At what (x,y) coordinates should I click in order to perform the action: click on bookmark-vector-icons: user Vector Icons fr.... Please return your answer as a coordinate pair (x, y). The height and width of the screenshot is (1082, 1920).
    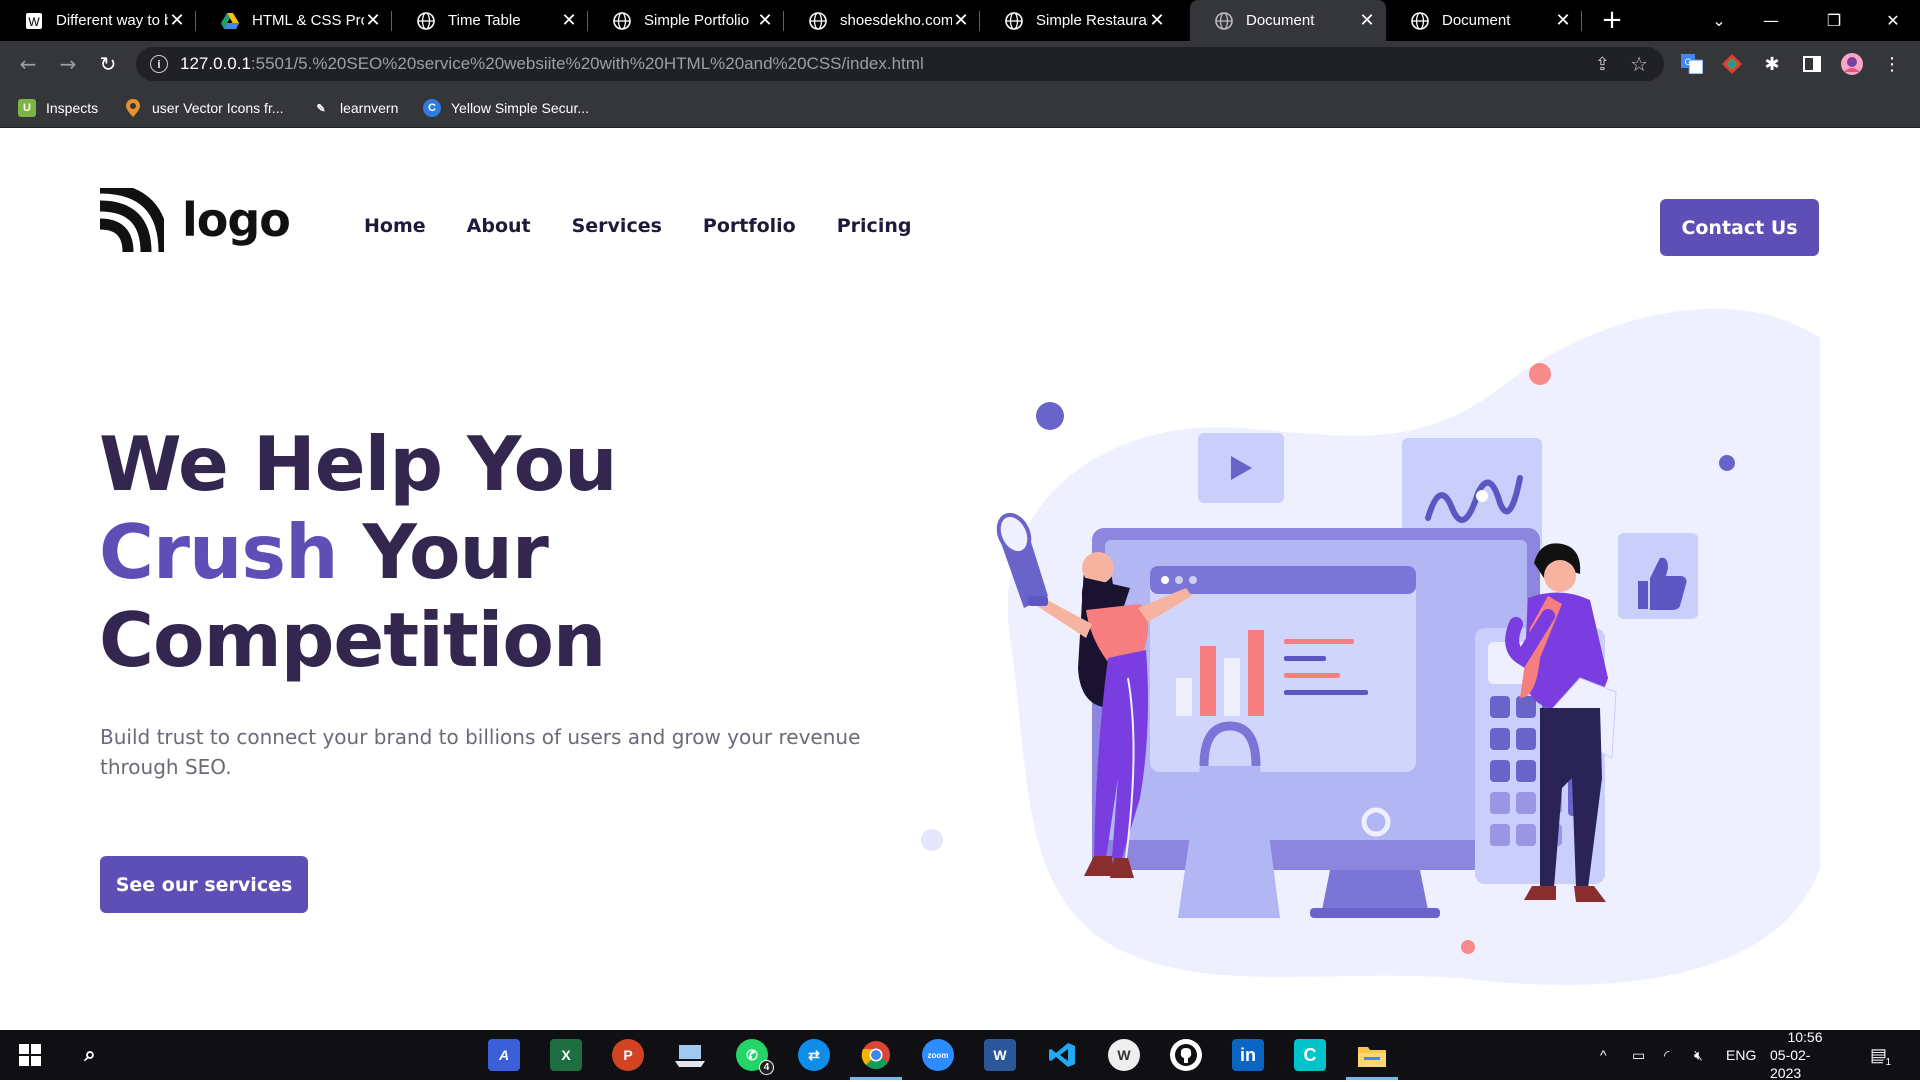
    Looking at the image, I should click on (204, 108).